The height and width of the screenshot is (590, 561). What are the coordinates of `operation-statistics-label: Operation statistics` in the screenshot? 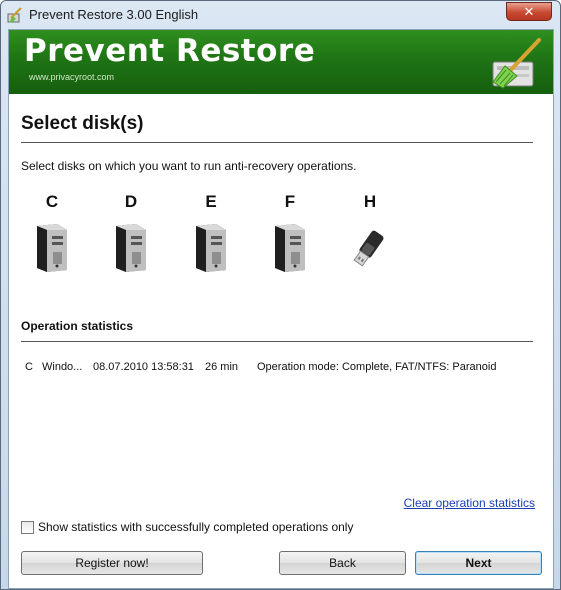 It's located at (77, 326).